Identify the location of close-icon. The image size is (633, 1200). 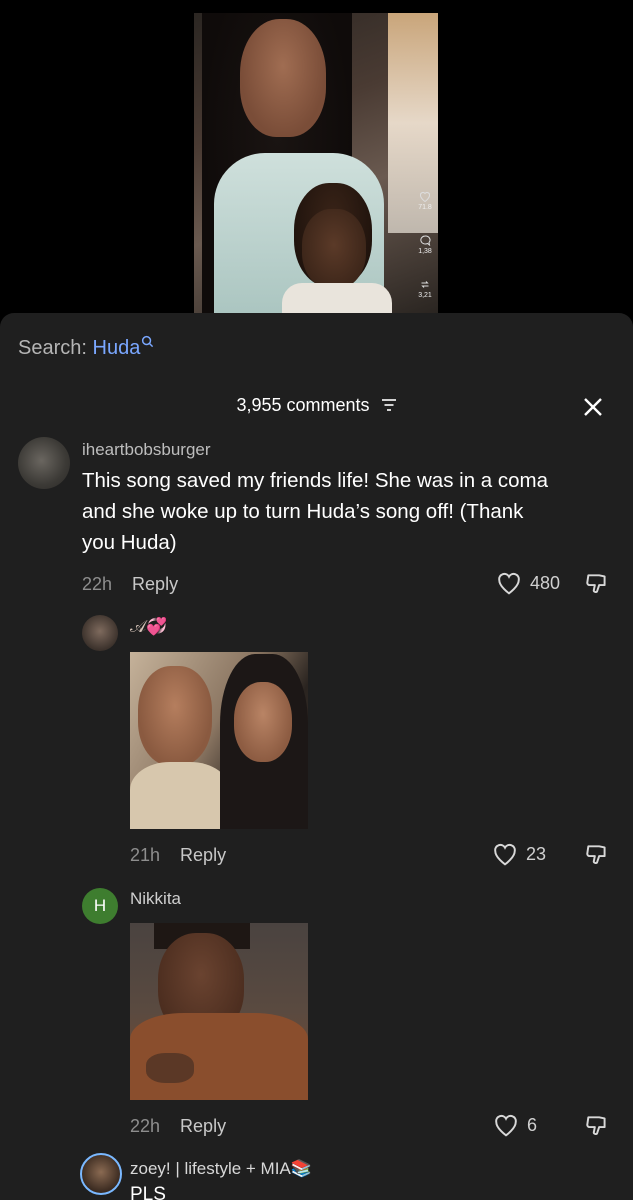
(593, 407).